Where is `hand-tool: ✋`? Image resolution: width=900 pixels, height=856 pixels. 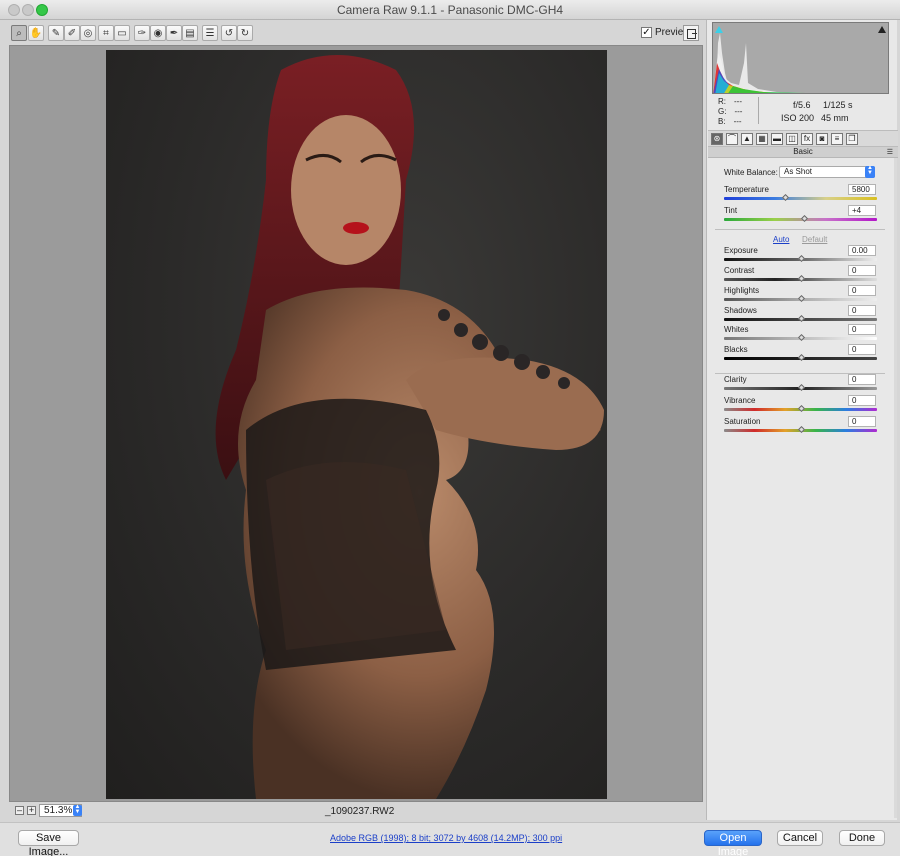
hand-tool: ✋ is located at coordinates (36, 33).